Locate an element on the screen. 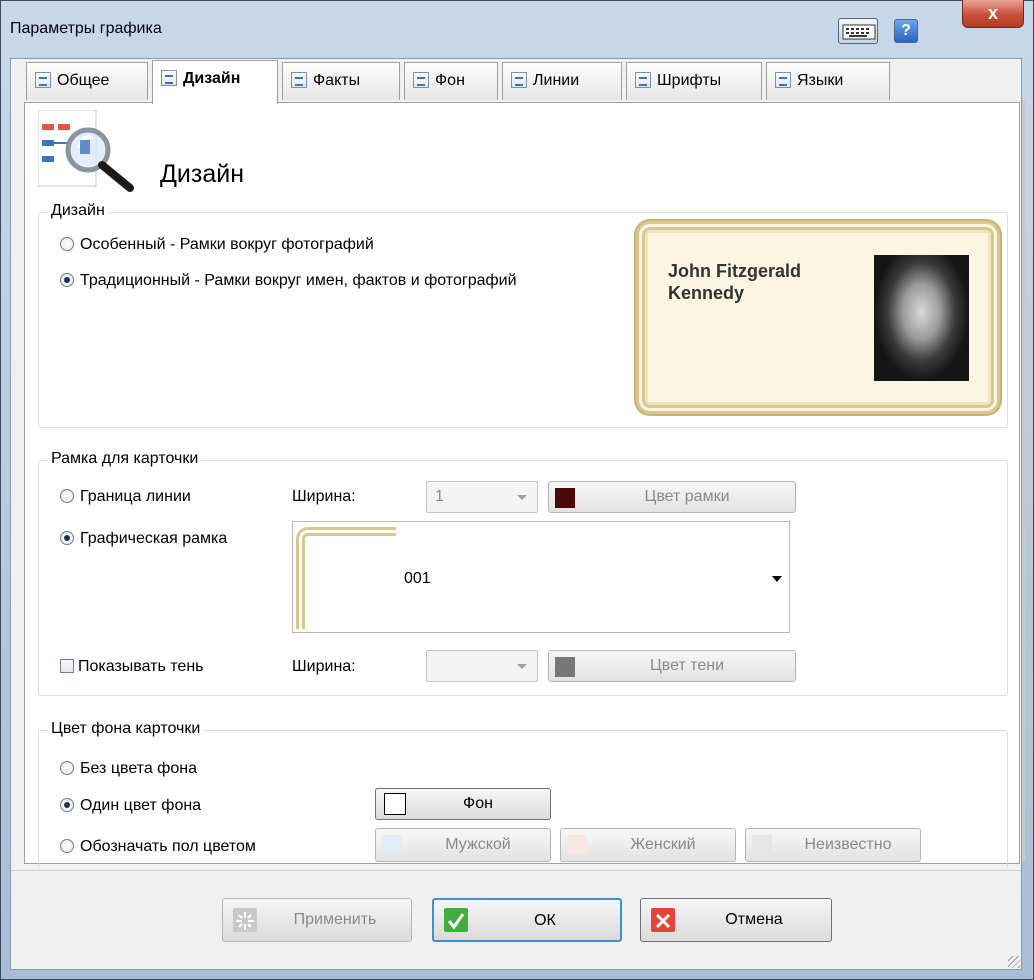  lines-icon is located at coordinates (519, 80).